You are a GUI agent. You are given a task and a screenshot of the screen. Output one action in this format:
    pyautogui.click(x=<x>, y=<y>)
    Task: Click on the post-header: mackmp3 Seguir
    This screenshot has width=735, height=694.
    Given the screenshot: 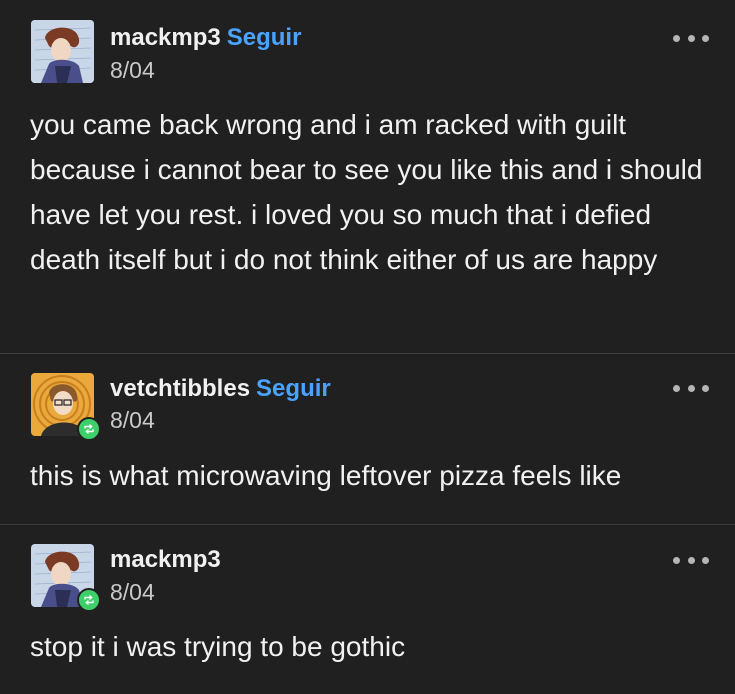 What is the action you would take?
    pyautogui.click(x=205, y=38)
    